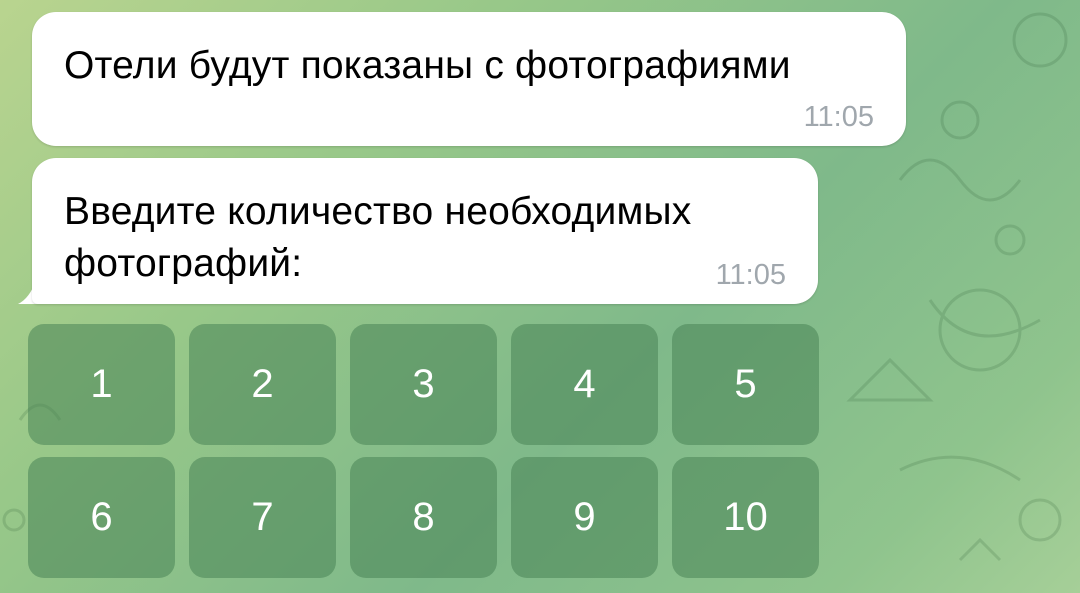  Describe the element at coordinates (183, 263) in the screenshot. I see `message-text-line: фотографий:` at that location.